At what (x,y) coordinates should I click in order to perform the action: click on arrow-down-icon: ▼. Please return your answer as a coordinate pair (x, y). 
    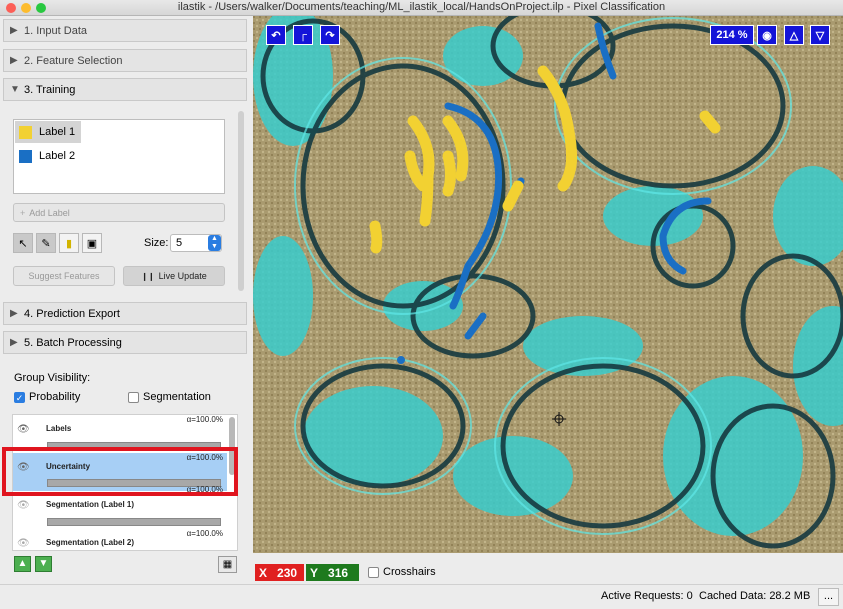
    Looking at the image, I should click on (43, 563).